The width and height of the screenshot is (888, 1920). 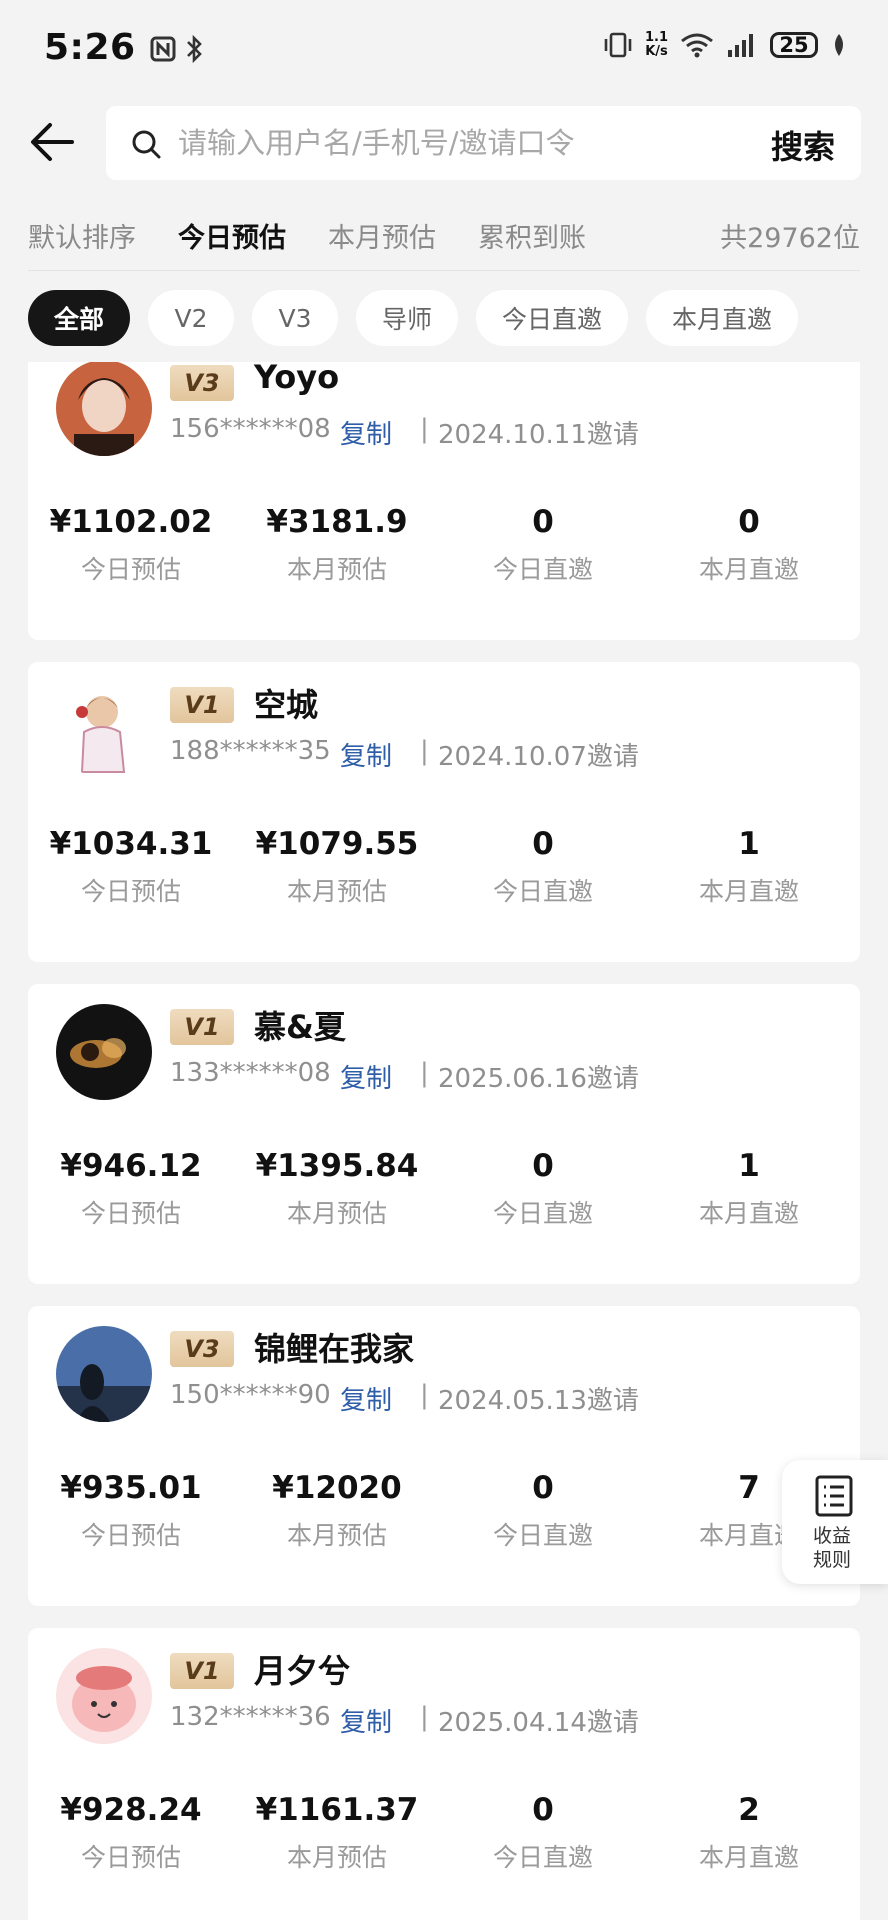 What do you see at coordinates (538, 1401) in the screenshot?
I see `invite-date: 2024.05.13邀请` at bounding box center [538, 1401].